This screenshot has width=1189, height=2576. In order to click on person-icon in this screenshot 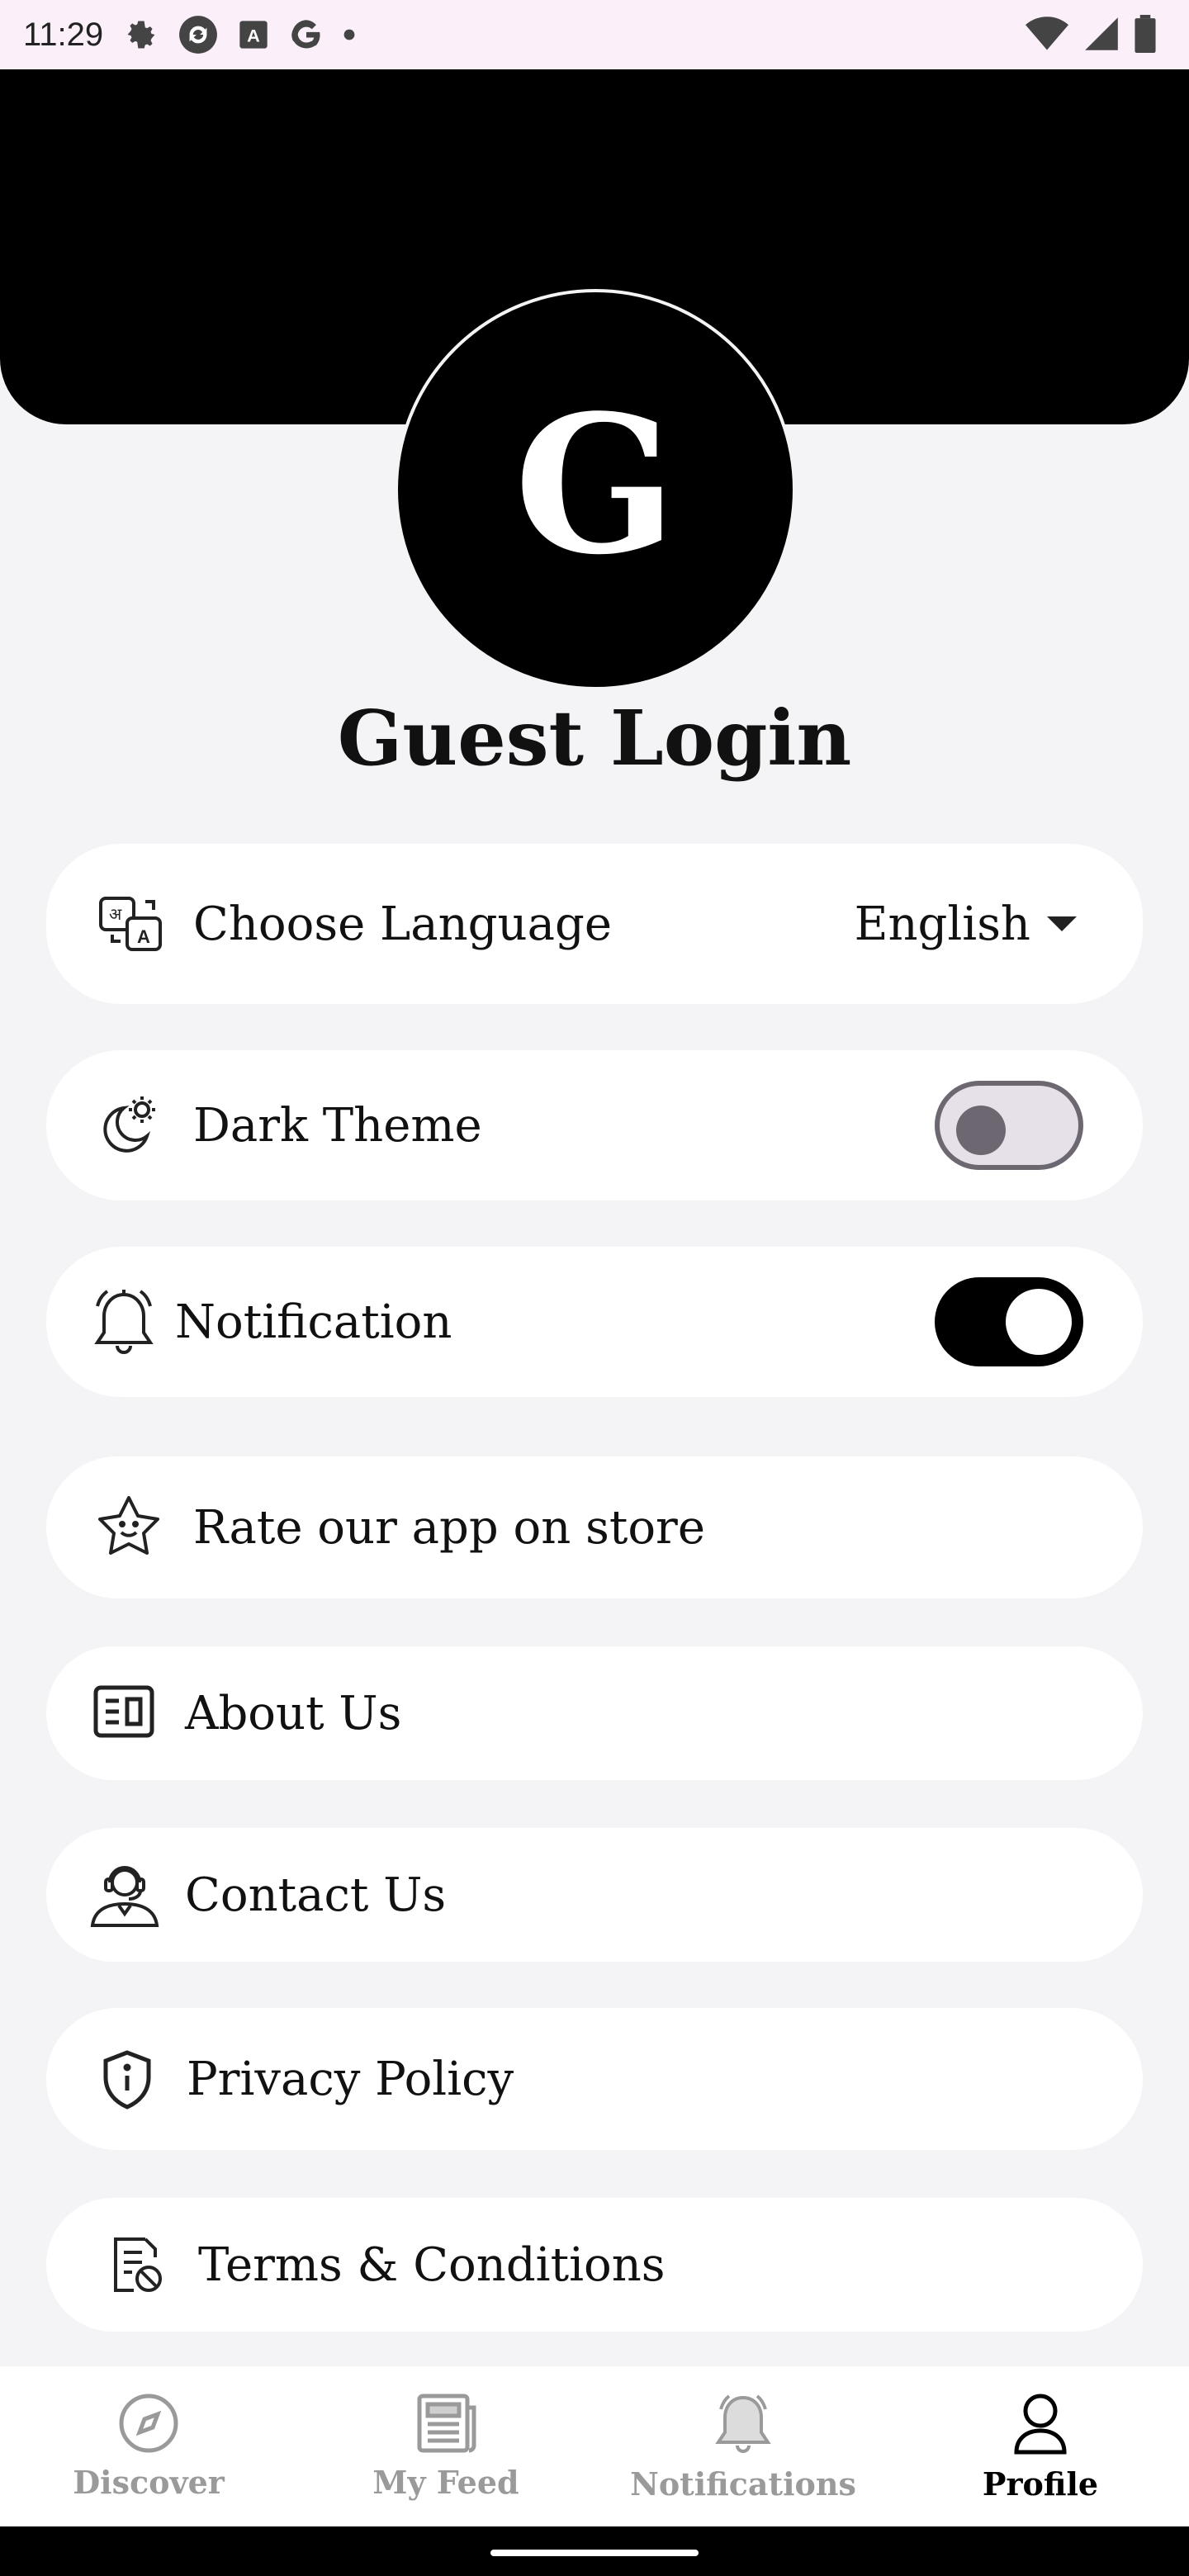, I will do `click(1040, 2424)`.